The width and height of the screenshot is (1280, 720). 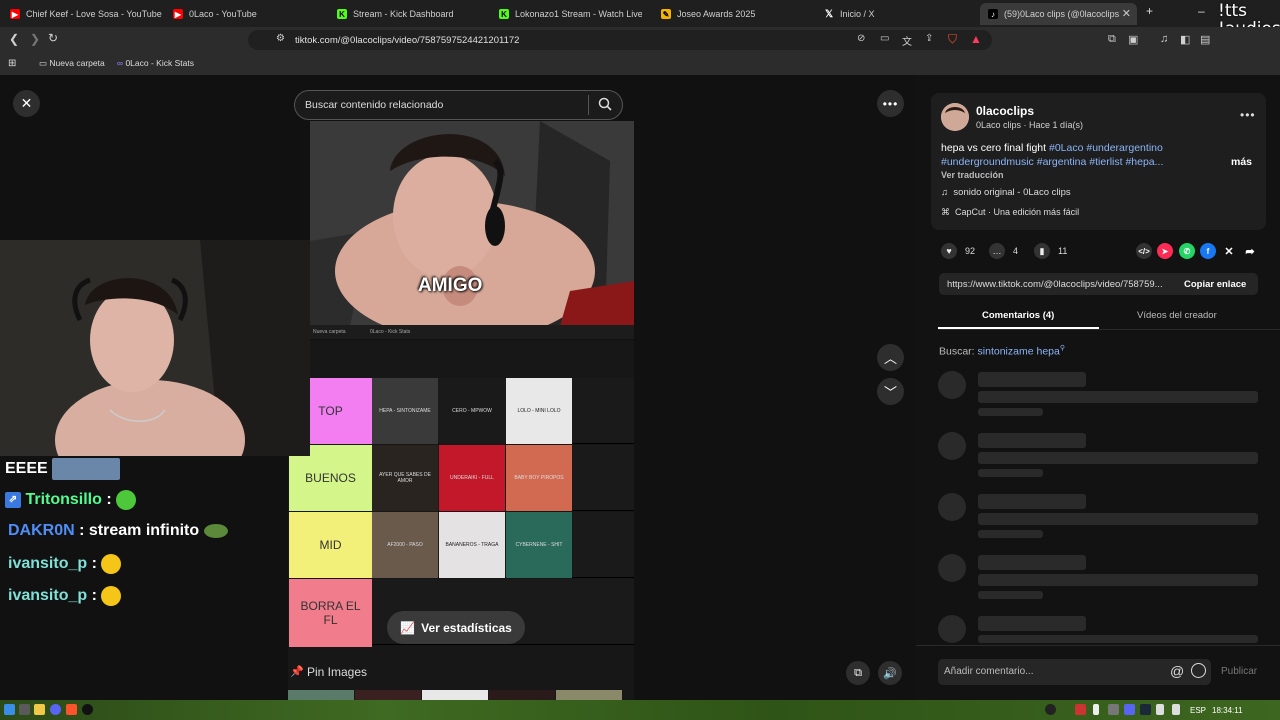 I want to click on tier-item-image: CERO - MPWOW, so click(x=472, y=411).